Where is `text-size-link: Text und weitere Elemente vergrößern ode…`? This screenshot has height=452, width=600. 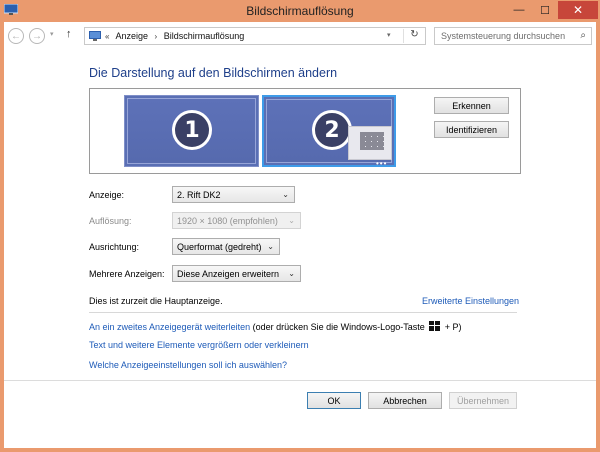
text-size-link: Text und weitere Elemente vergrößern ode… is located at coordinates (199, 345).